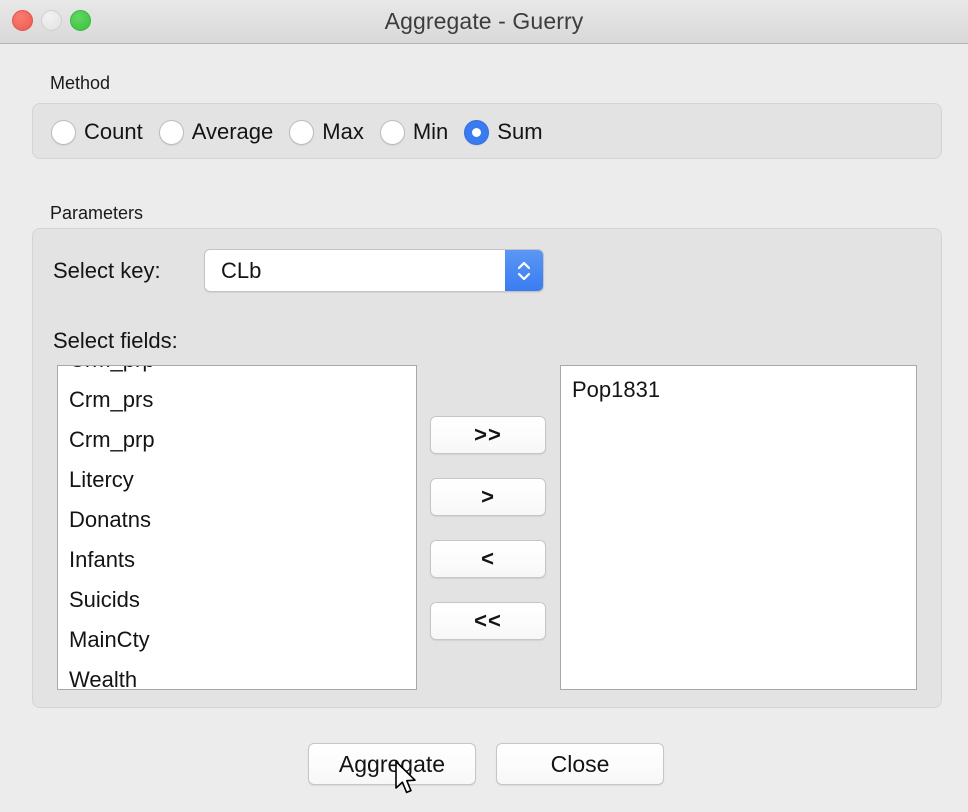 The width and height of the screenshot is (968, 812). What do you see at coordinates (237, 600) in the screenshot?
I see `list-item: Suicids` at bounding box center [237, 600].